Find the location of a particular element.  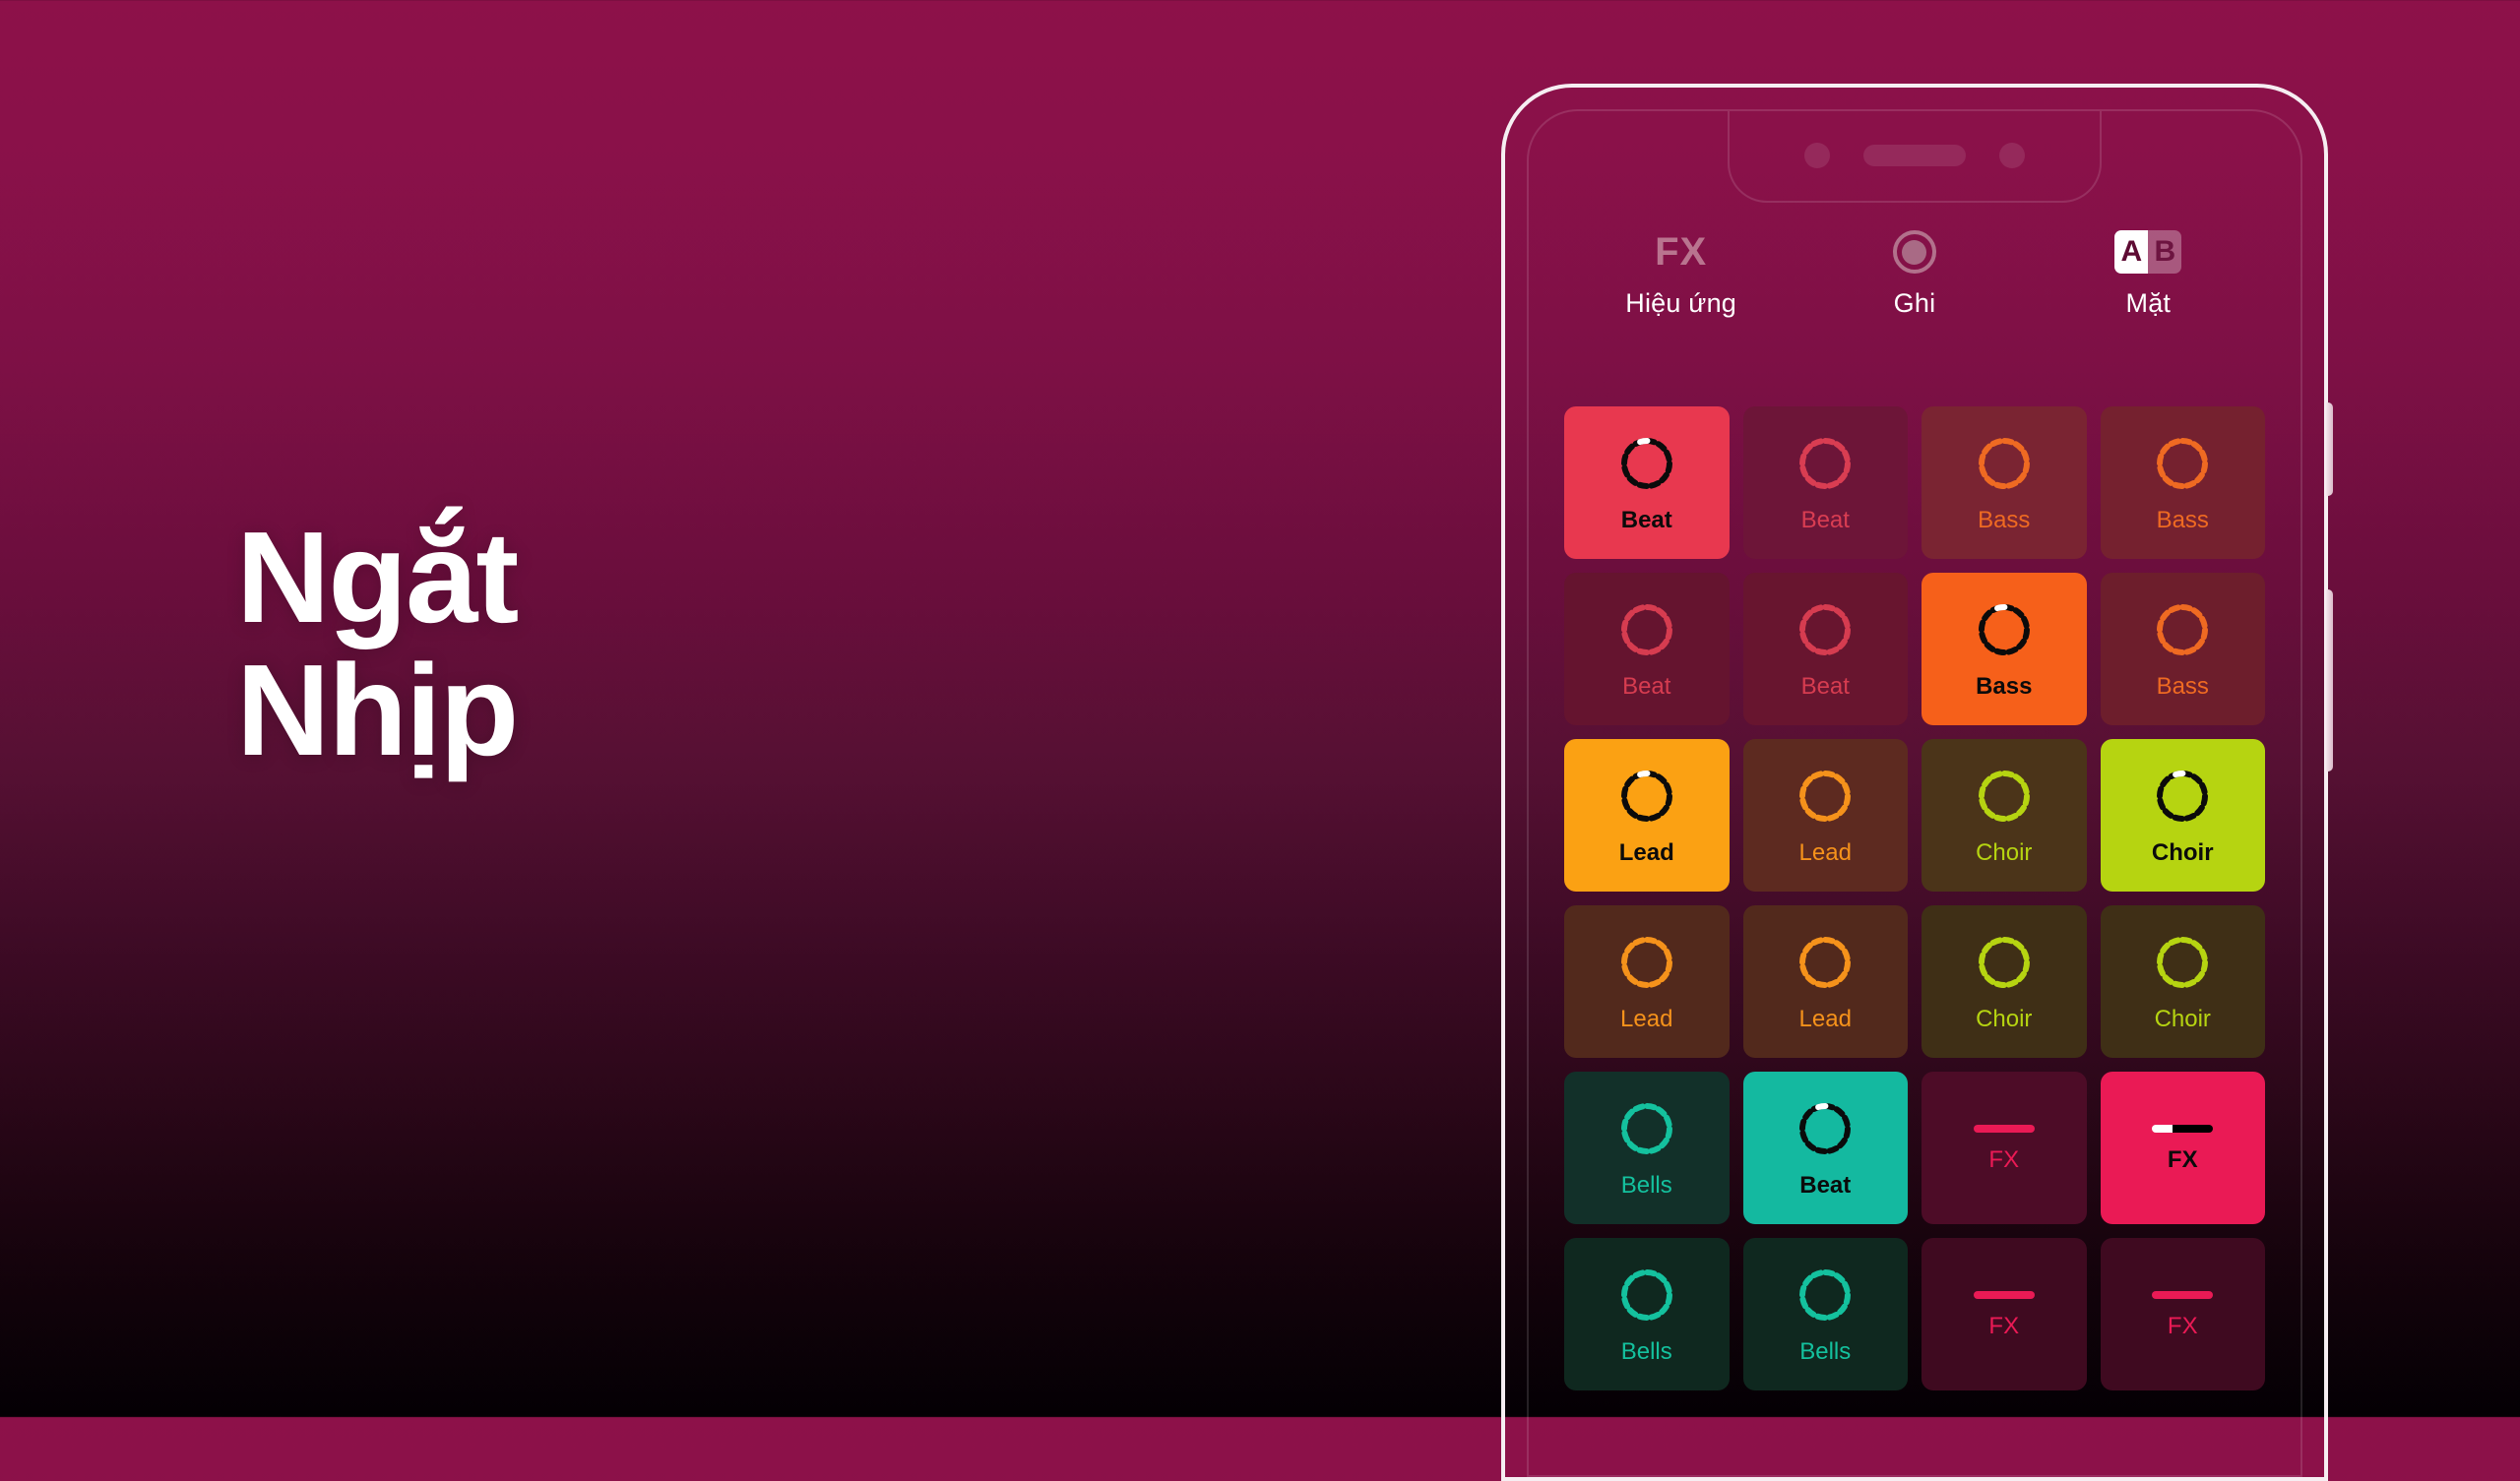

pad-choir-15: Choir is located at coordinates (2182, 981).